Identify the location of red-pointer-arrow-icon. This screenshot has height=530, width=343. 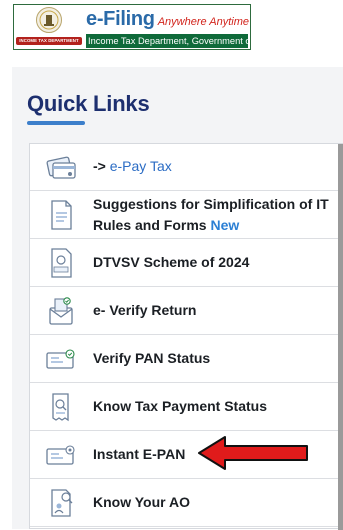
(253, 453).